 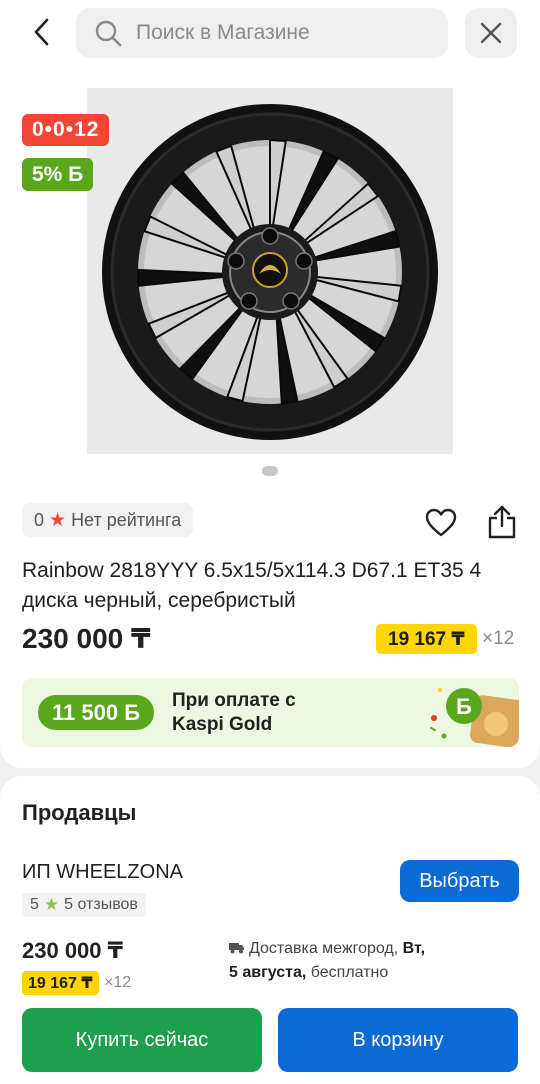 What do you see at coordinates (142, 1040) in the screenshot?
I see `buy-now-button: Купить сейчас` at bounding box center [142, 1040].